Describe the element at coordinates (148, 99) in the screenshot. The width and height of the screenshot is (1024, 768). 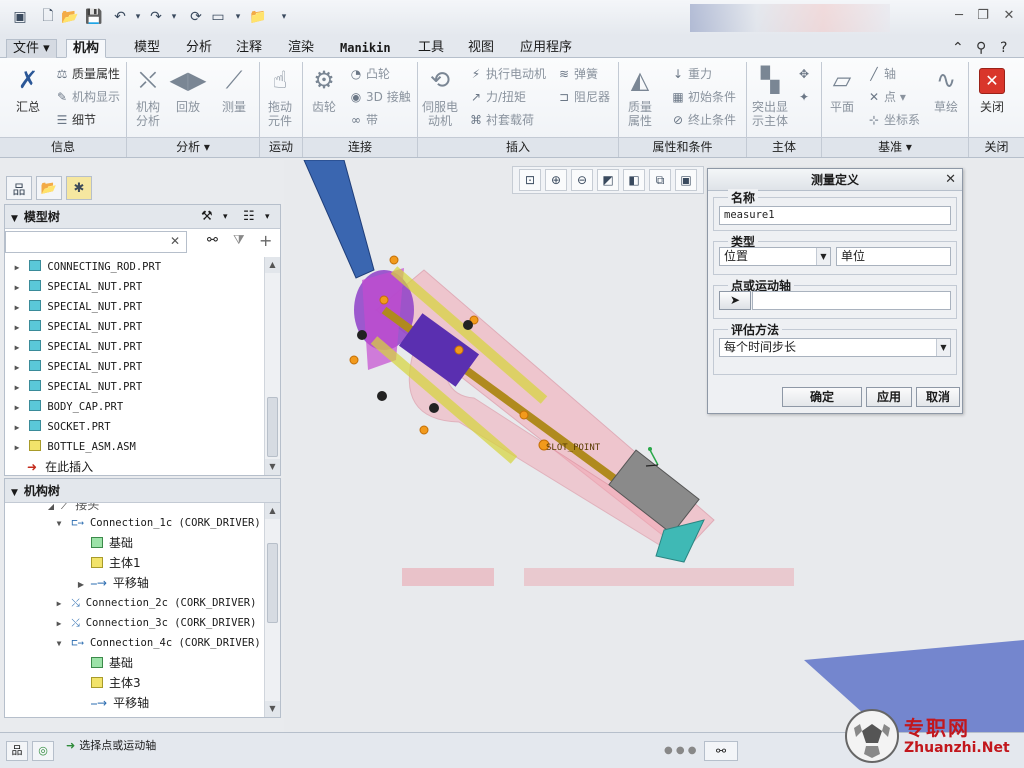
I see `mech-analysis-button: ⛌ 机构 分析` at that location.